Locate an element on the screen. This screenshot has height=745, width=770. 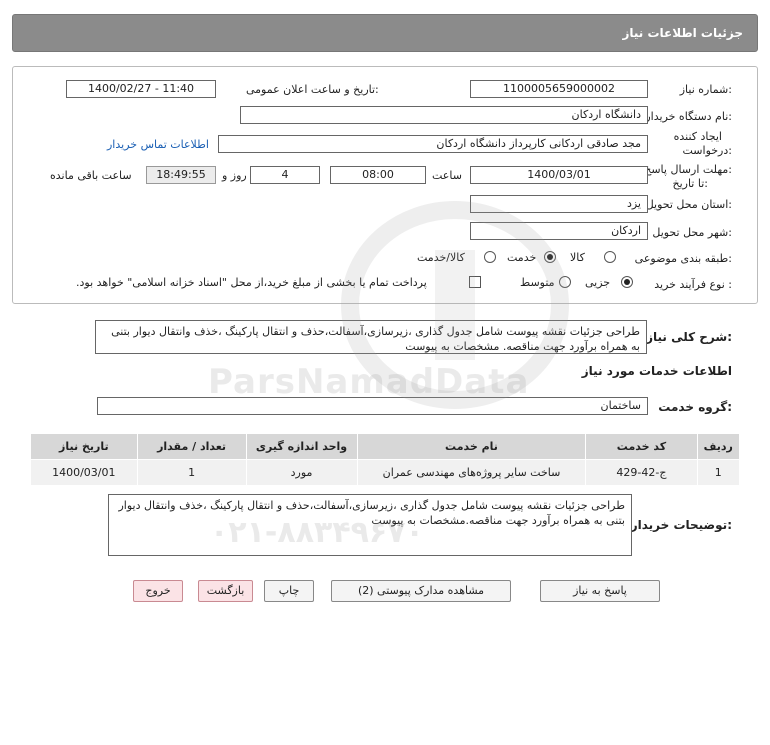
col-quantity: تعداد / مقدار is located at coordinates (191, 446).